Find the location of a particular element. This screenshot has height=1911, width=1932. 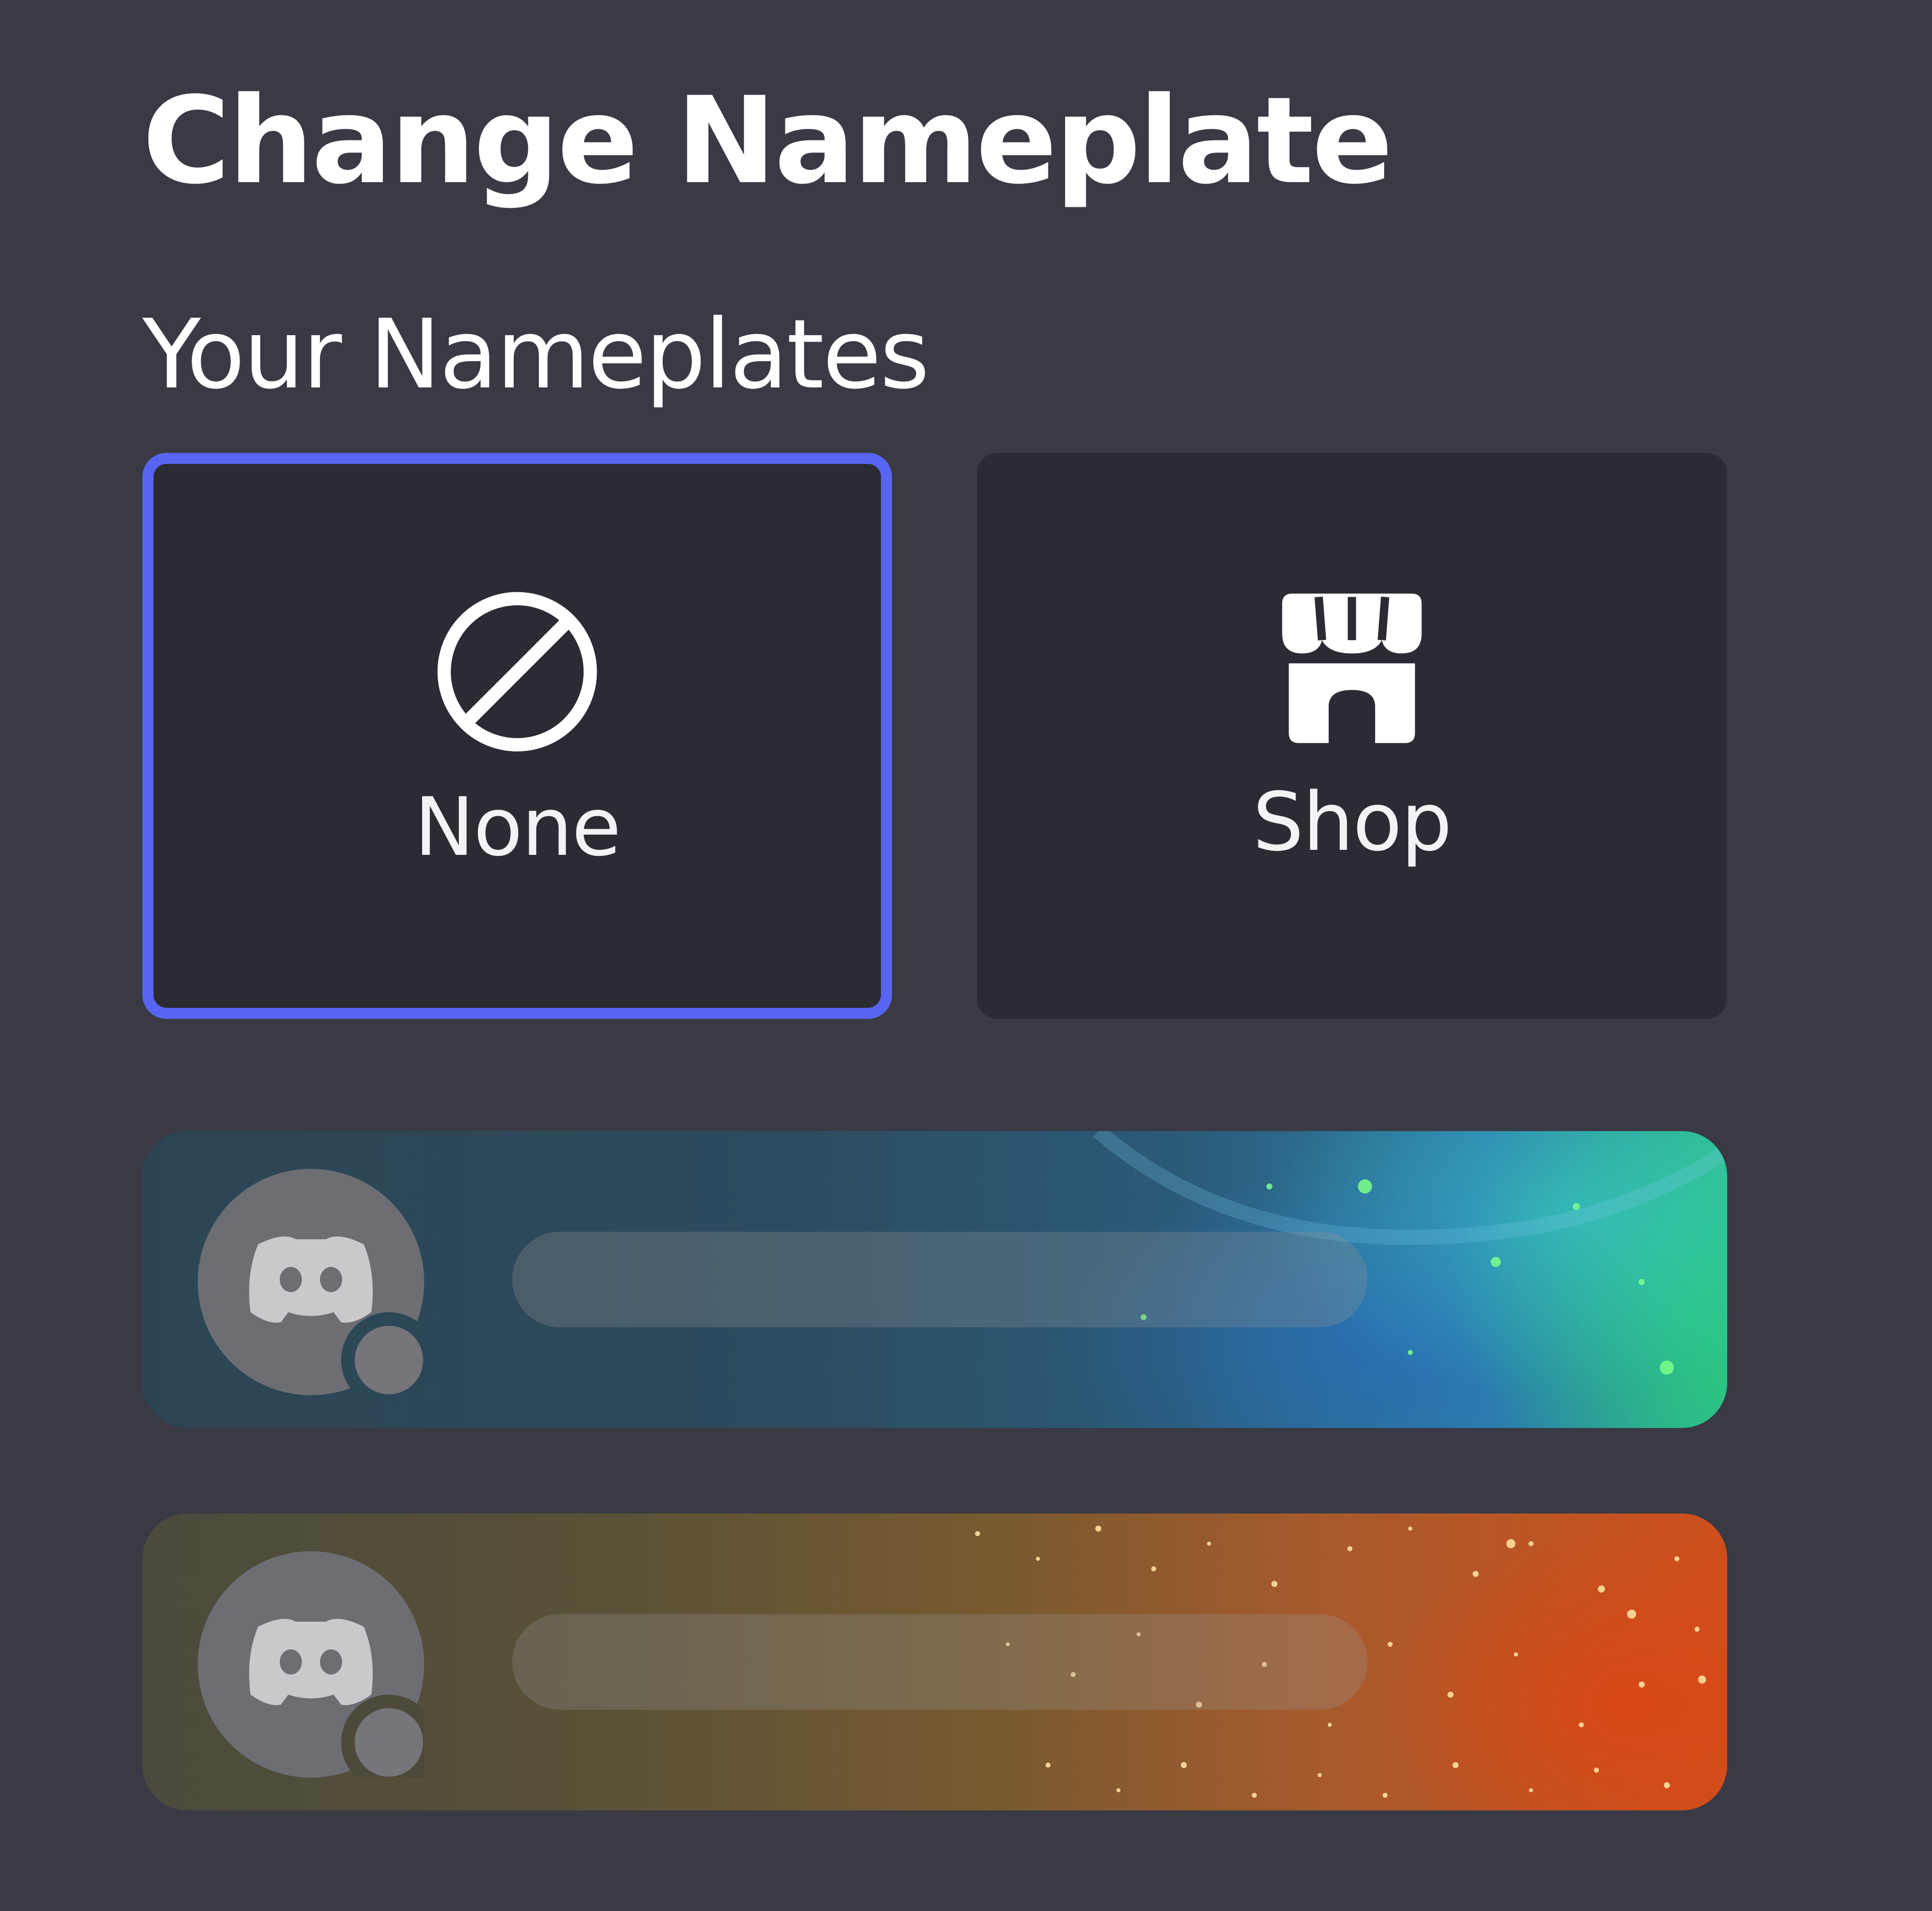

nameplate-option-shop: Shop is located at coordinates (1352, 736).